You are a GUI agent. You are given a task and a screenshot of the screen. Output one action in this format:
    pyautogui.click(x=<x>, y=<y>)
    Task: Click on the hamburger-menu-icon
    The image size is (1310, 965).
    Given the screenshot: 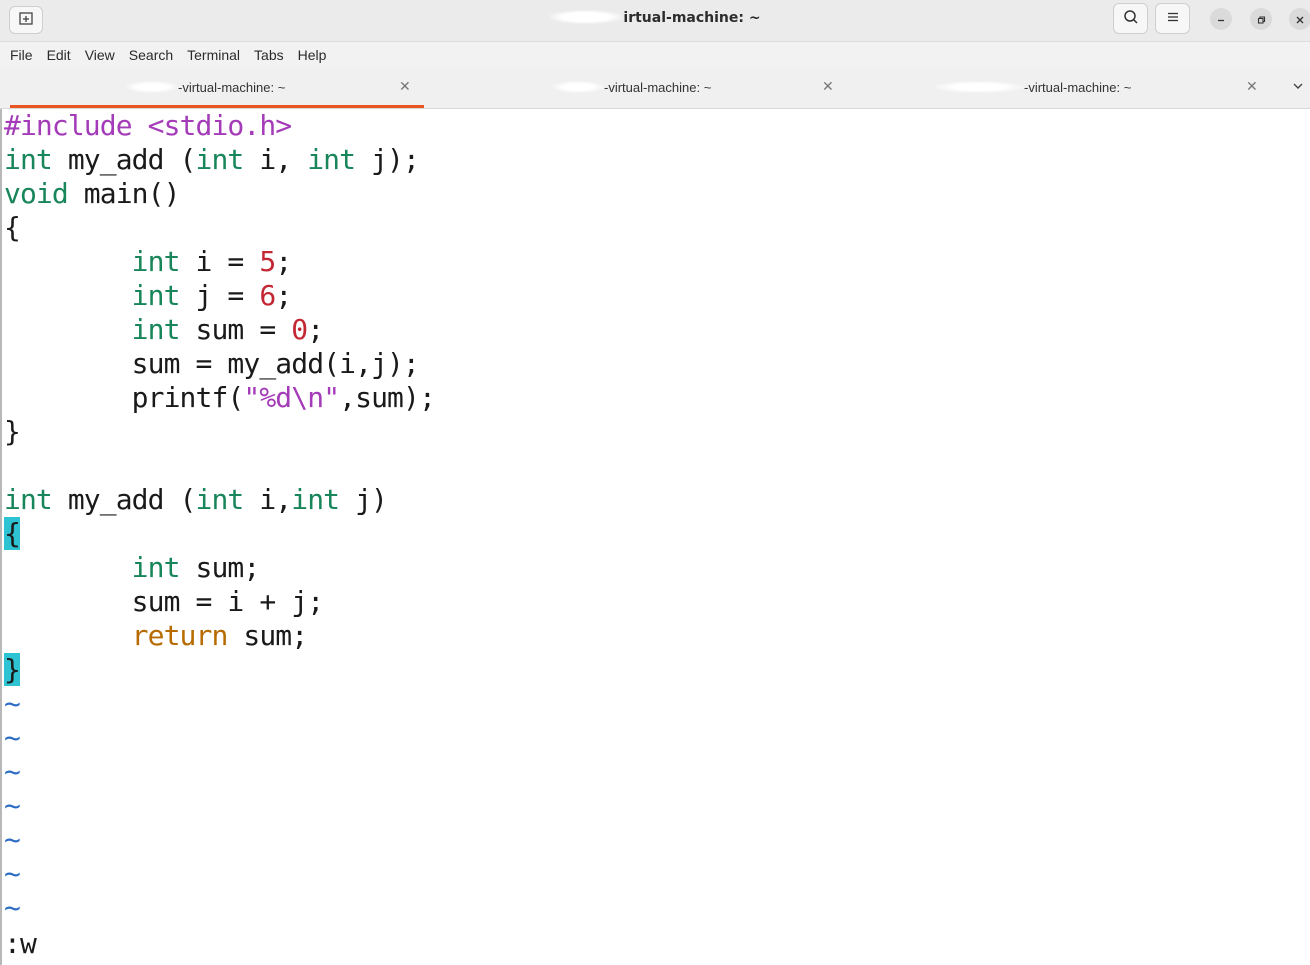 What is the action you would take?
    pyautogui.click(x=1173, y=18)
    